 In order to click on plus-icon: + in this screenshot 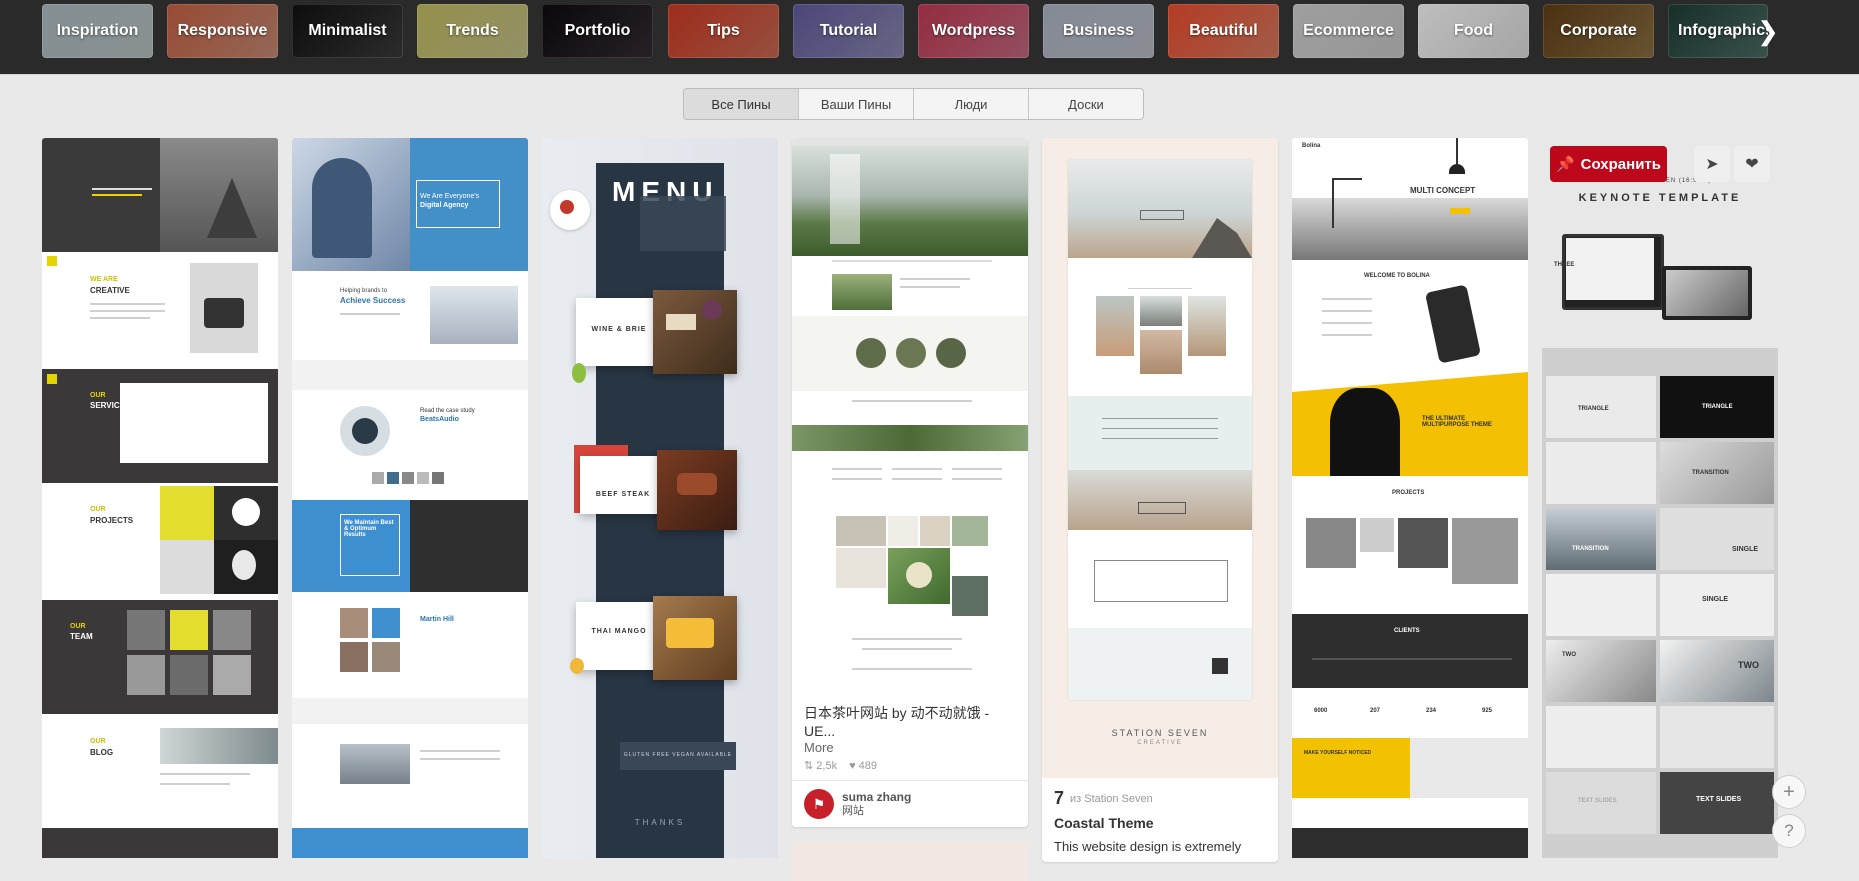, I will do `click(1789, 791)`.